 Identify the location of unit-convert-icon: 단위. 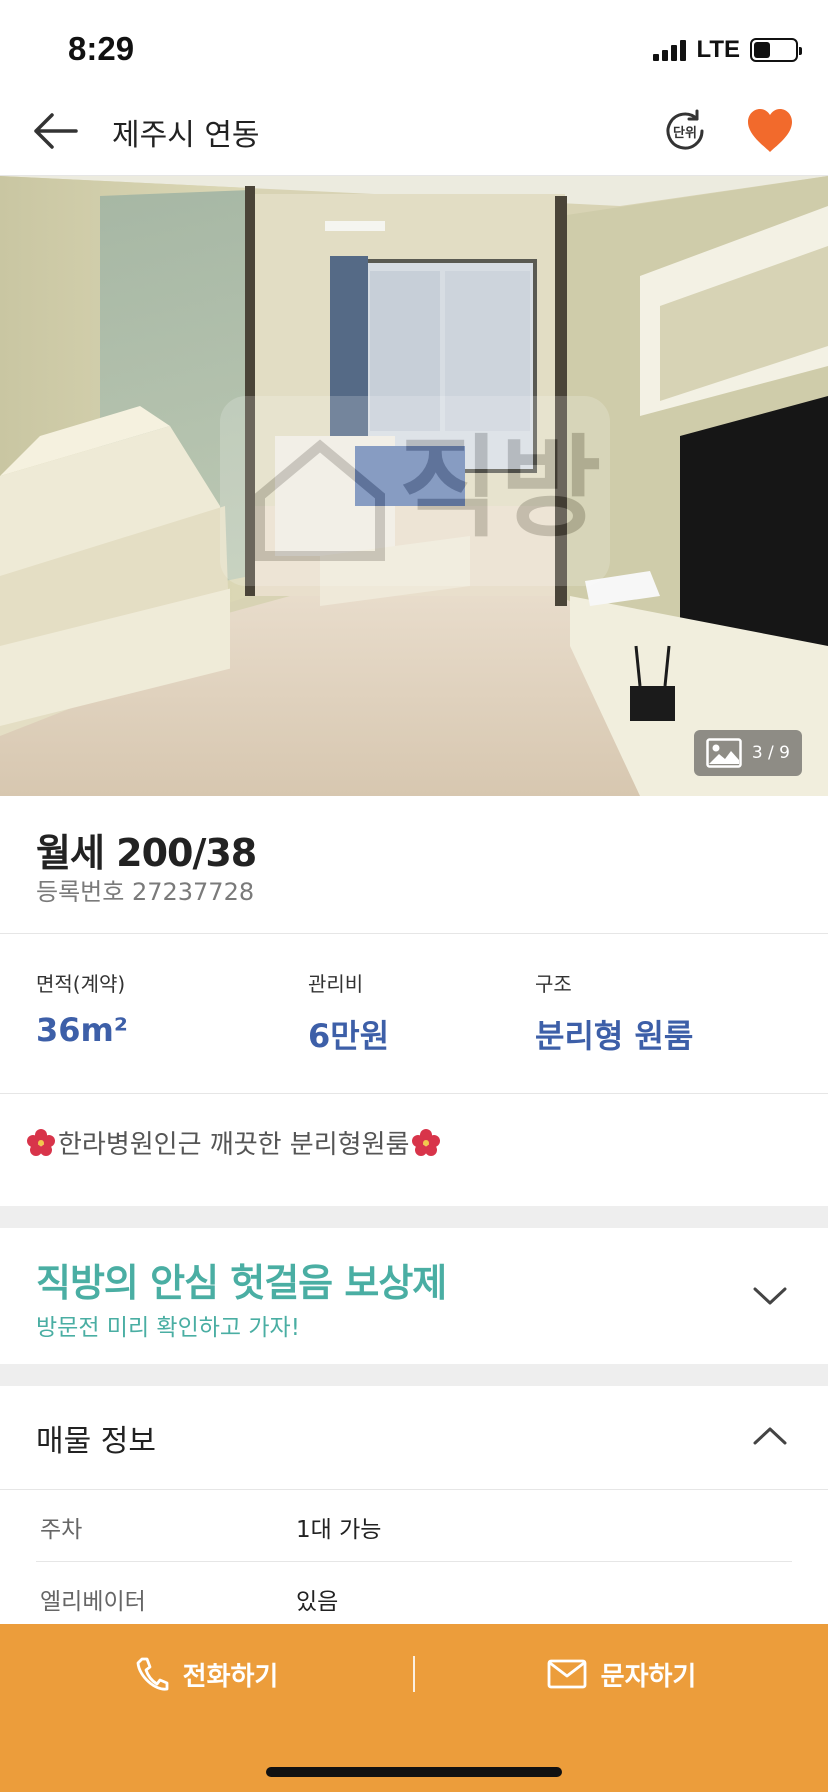
(685, 129).